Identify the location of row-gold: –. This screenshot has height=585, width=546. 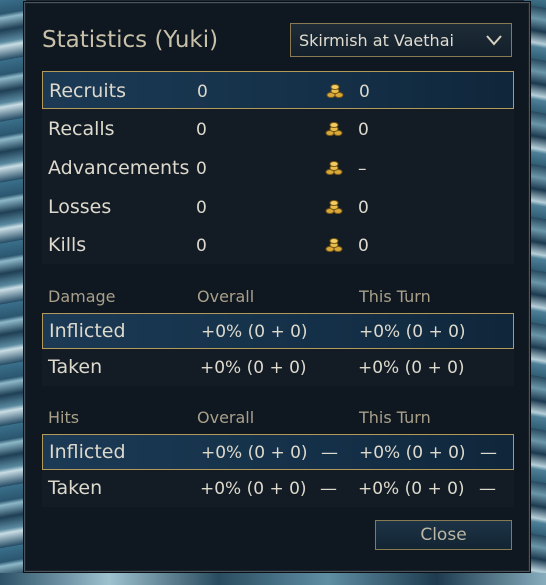
(362, 169).